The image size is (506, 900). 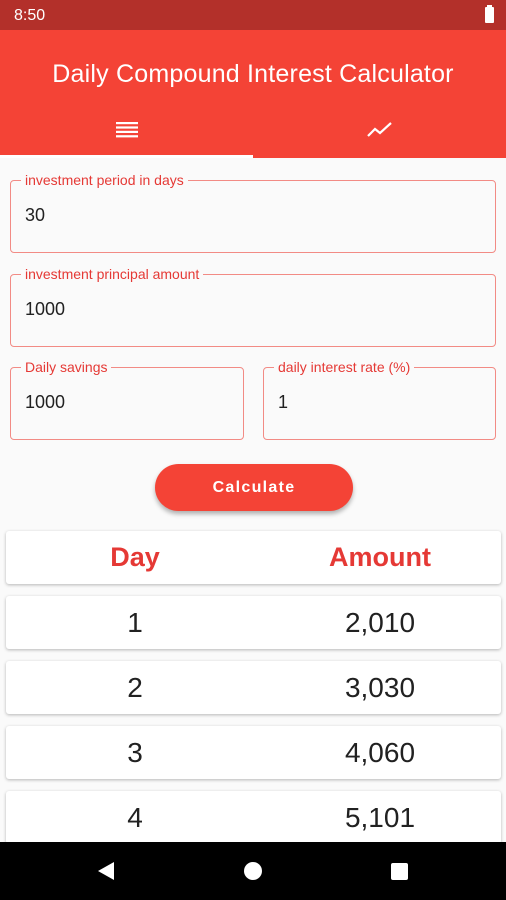 What do you see at coordinates (253, 817) in the screenshot?
I see `table-row: 4 5,101` at bounding box center [253, 817].